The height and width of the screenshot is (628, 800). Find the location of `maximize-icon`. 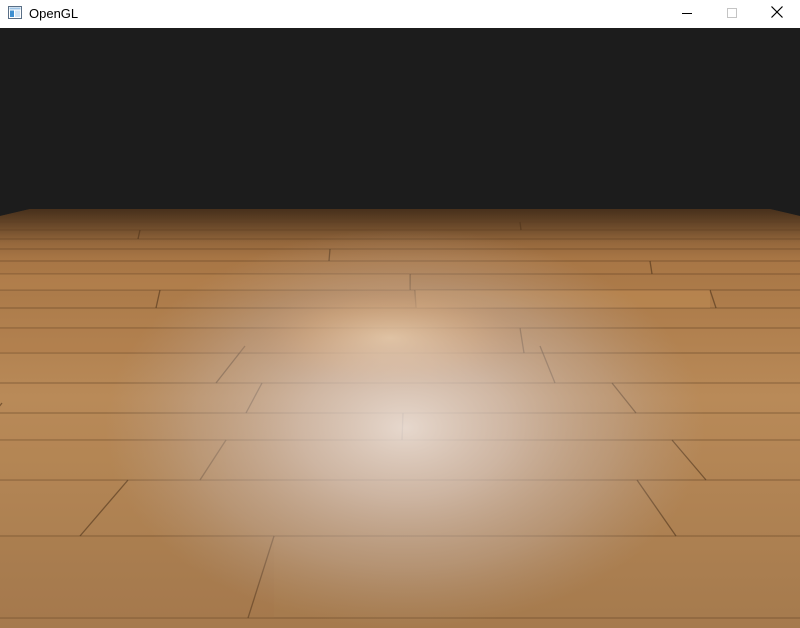

maximize-icon is located at coordinates (731, 14).